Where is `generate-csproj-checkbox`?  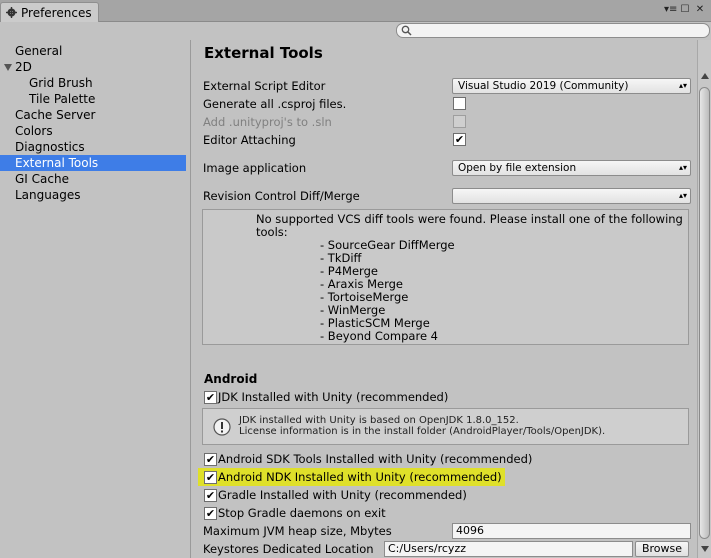
generate-csproj-checkbox is located at coordinates (459, 103).